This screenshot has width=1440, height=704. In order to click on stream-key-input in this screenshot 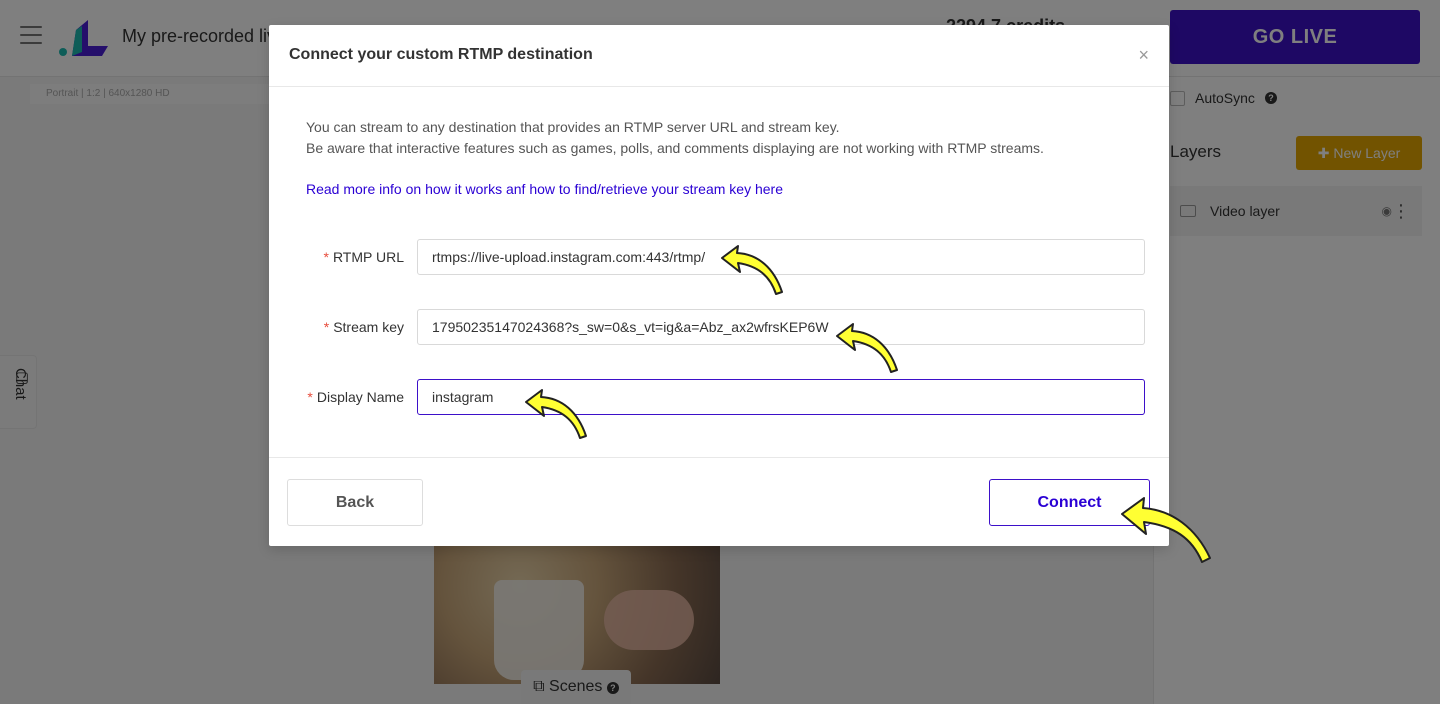, I will do `click(781, 327)`.